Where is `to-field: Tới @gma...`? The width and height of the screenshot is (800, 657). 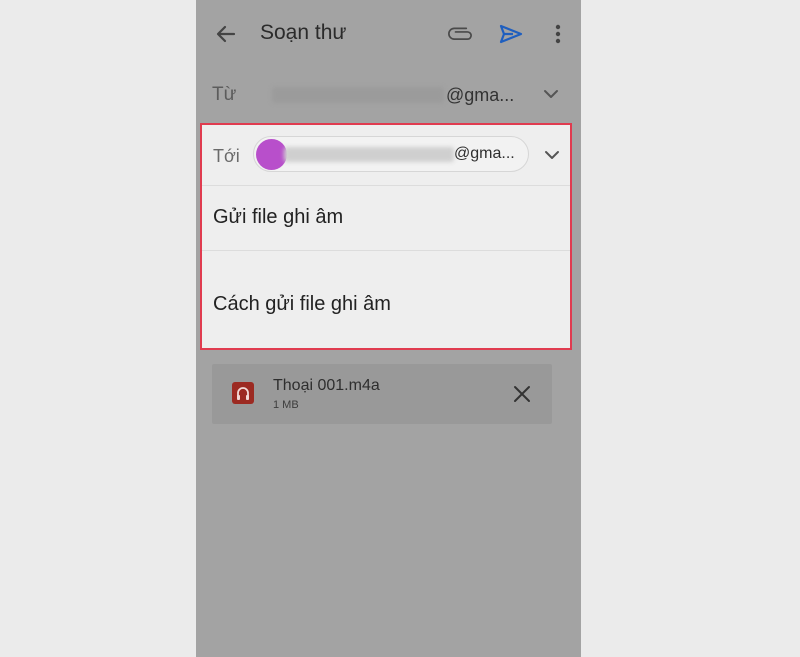
to-field: Tới @gma... is located at coordinates (386, 155).